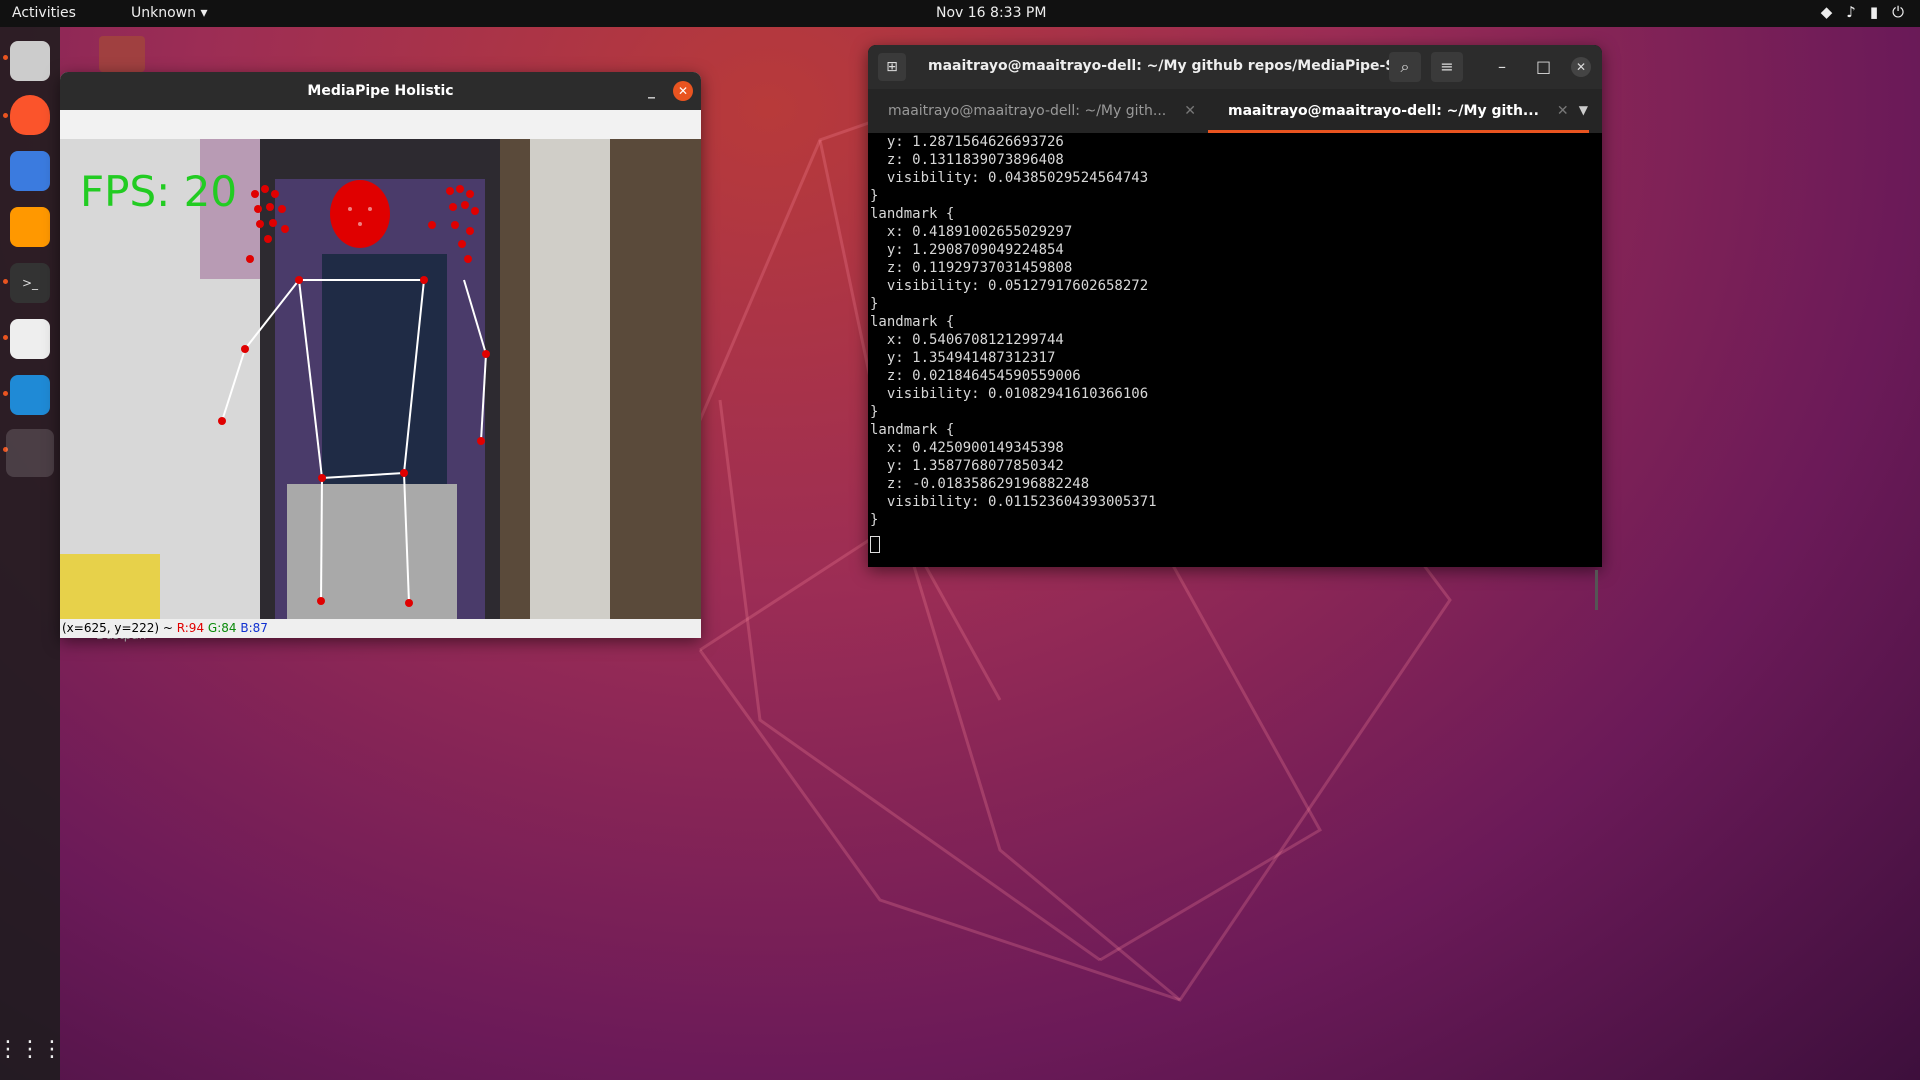 The height and width of the screenshot is (1080, 1920). What do you see at coordinates (31, 553) in the screenshot?
I see `dock: >_ ⋮⋮⋮` at bounding box center [31, 553].